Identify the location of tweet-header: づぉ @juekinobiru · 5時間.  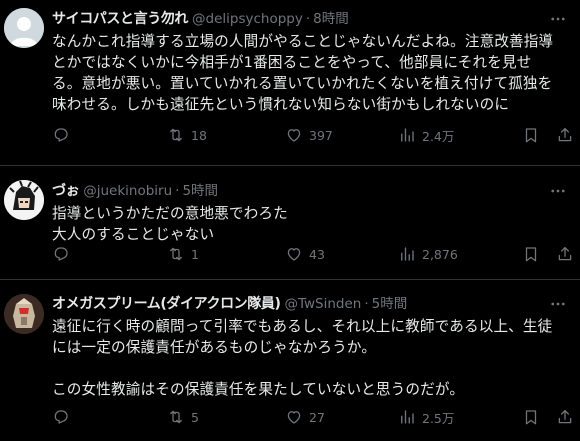
(311, 191).